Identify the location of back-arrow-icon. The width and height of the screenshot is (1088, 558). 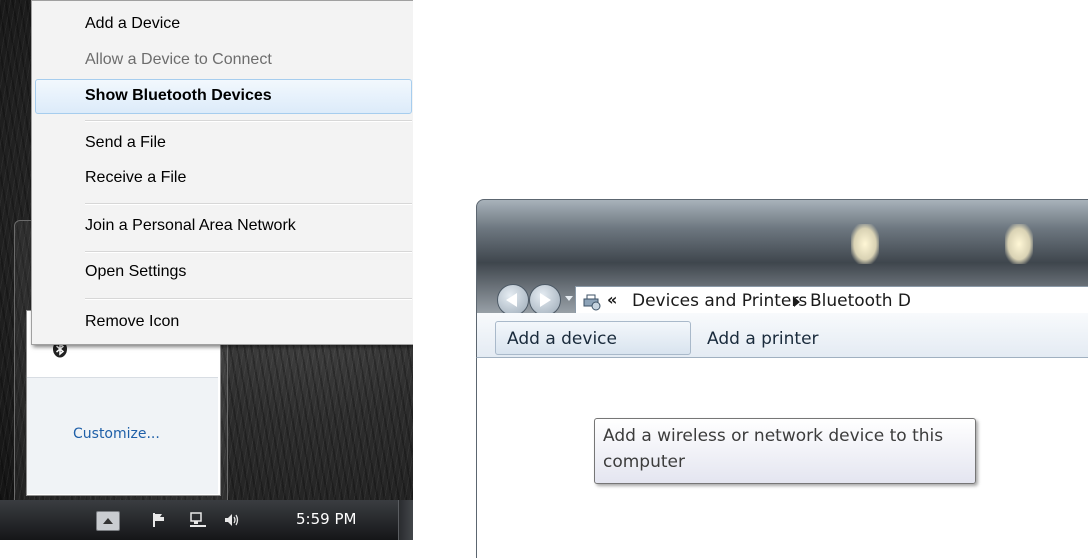
(511, 300).